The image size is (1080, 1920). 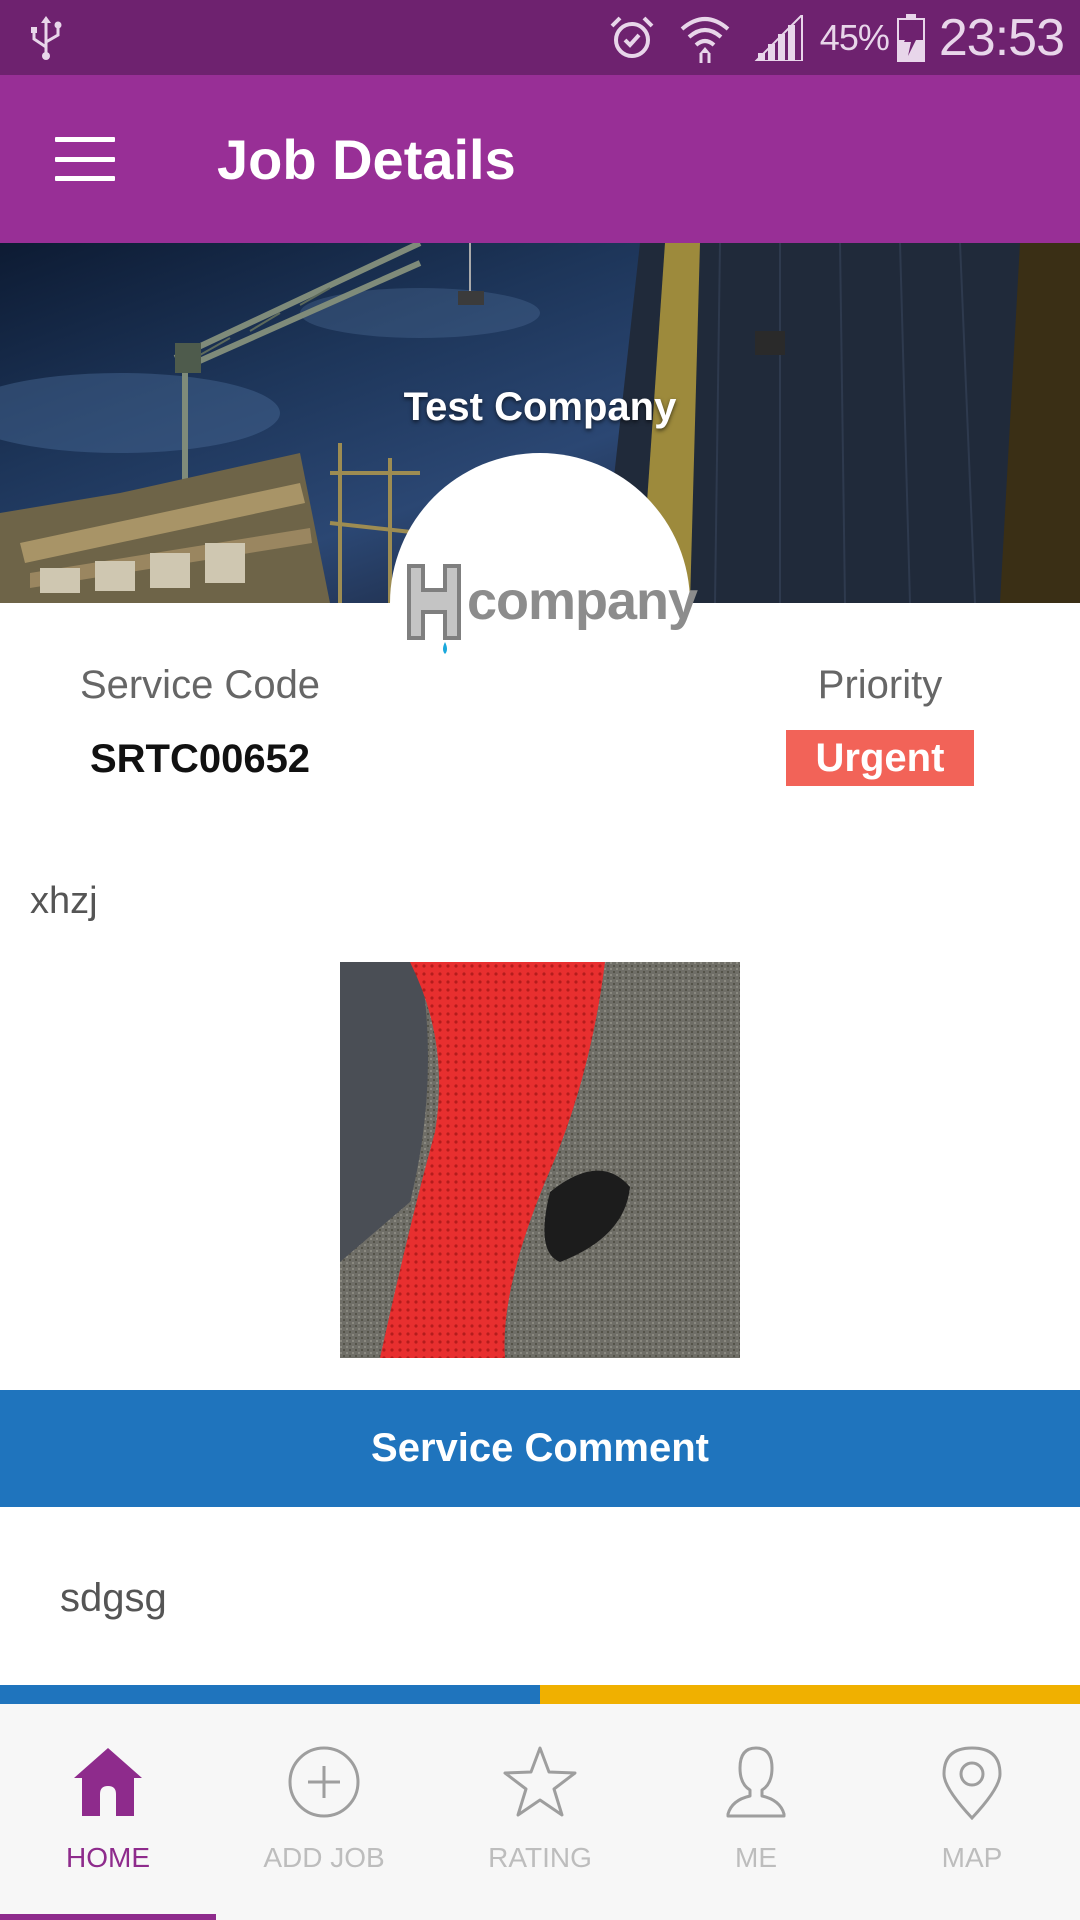 What do you see at coordinates (270, 1694) in the screenshot?
I see `divider-blue` at bounding box center [270, 1694].